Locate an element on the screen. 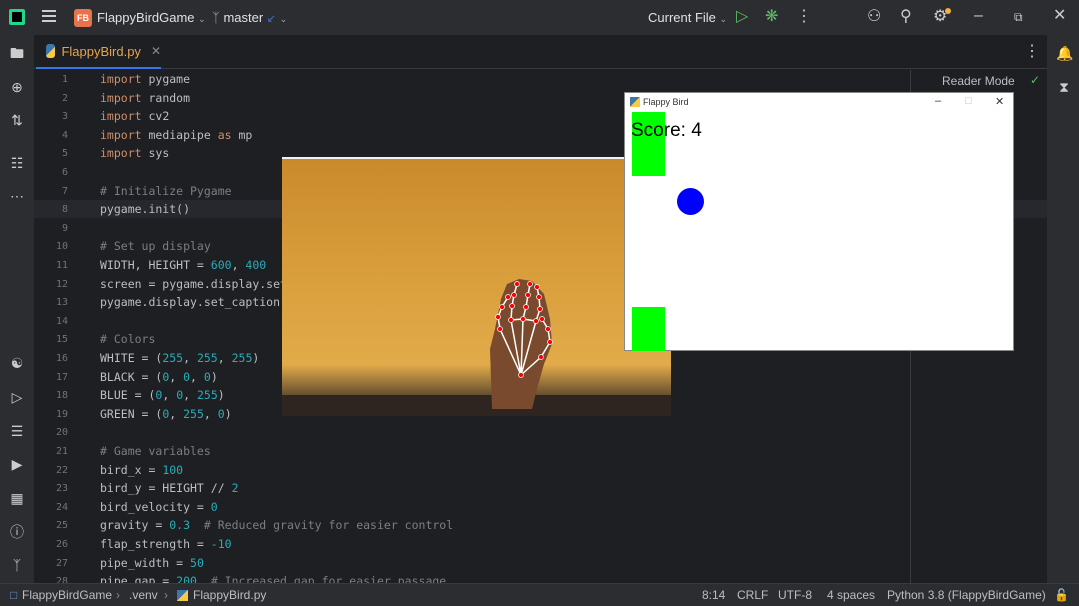 The height and width of the screenshot is (606, 1079). game-canvas: Score: 4 is located at coordinates (819, 231).